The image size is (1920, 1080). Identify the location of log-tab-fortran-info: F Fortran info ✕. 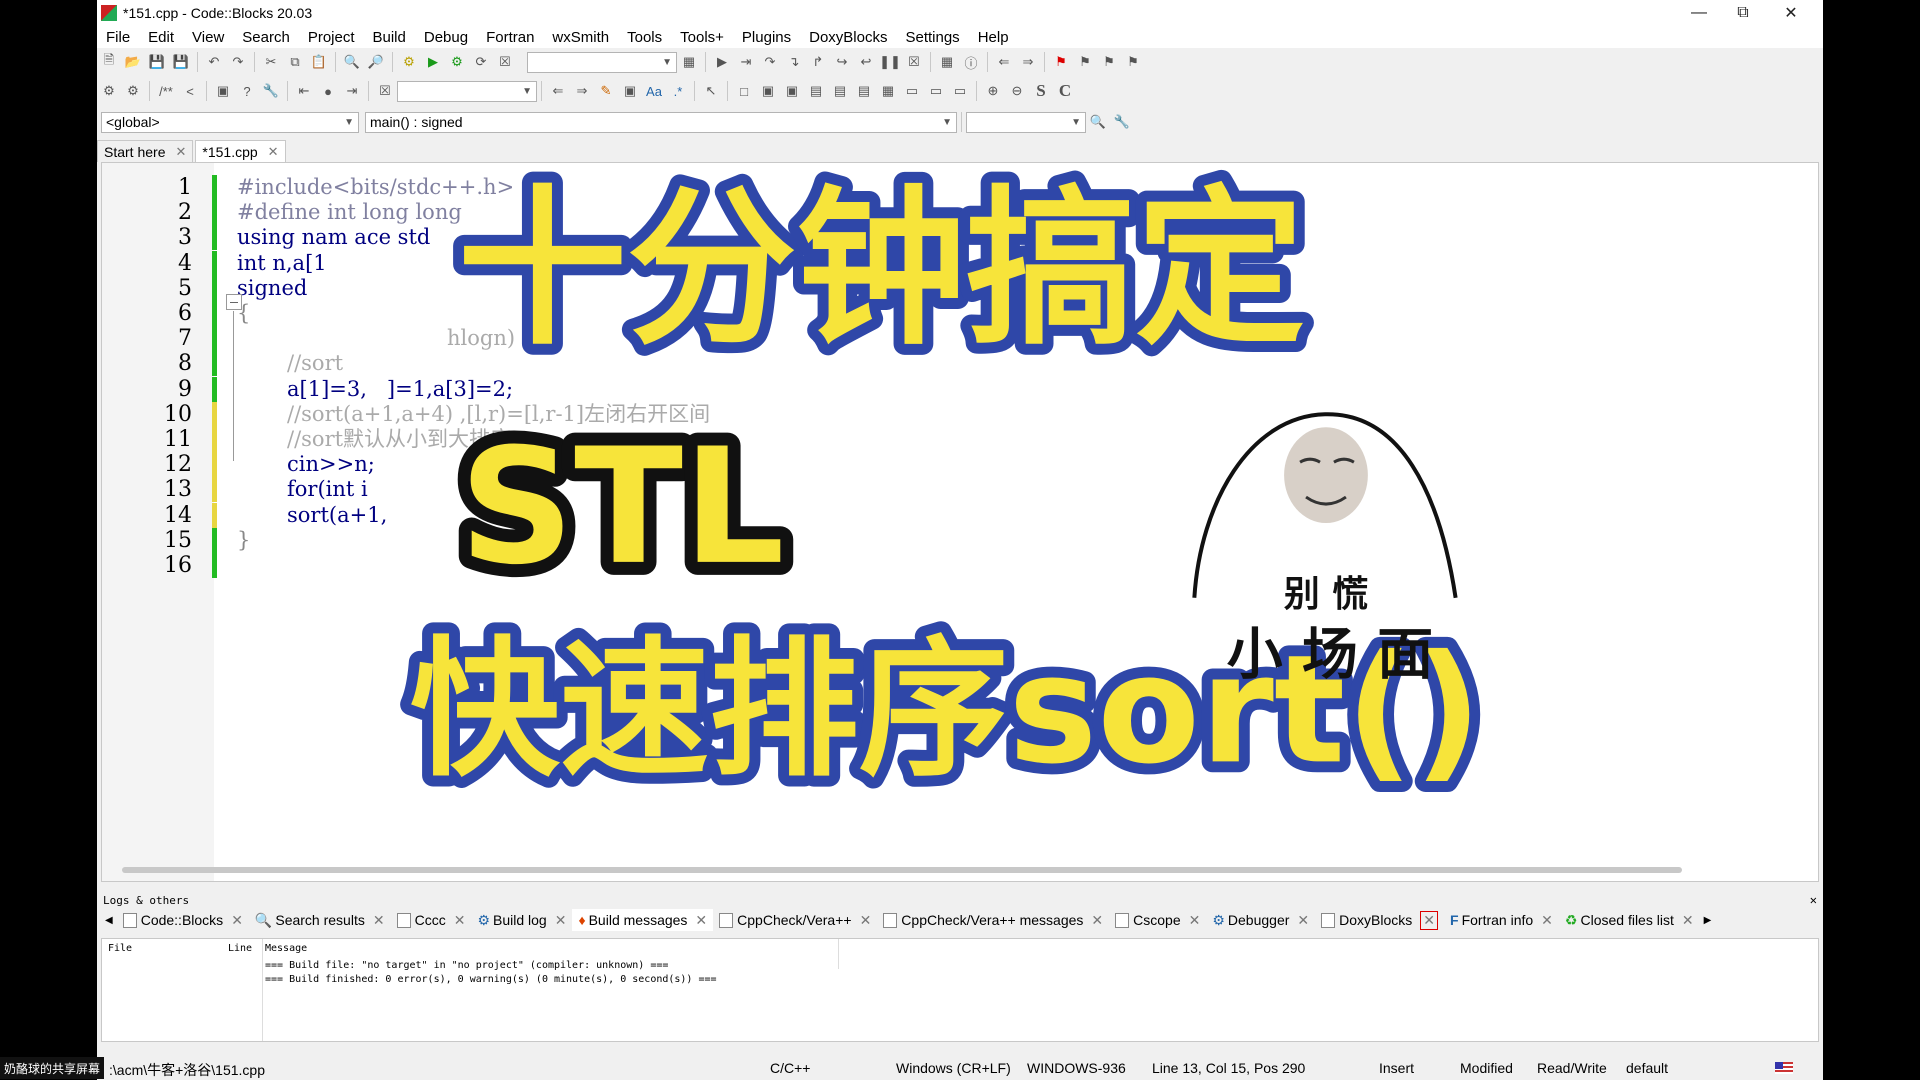
(1501, 920).